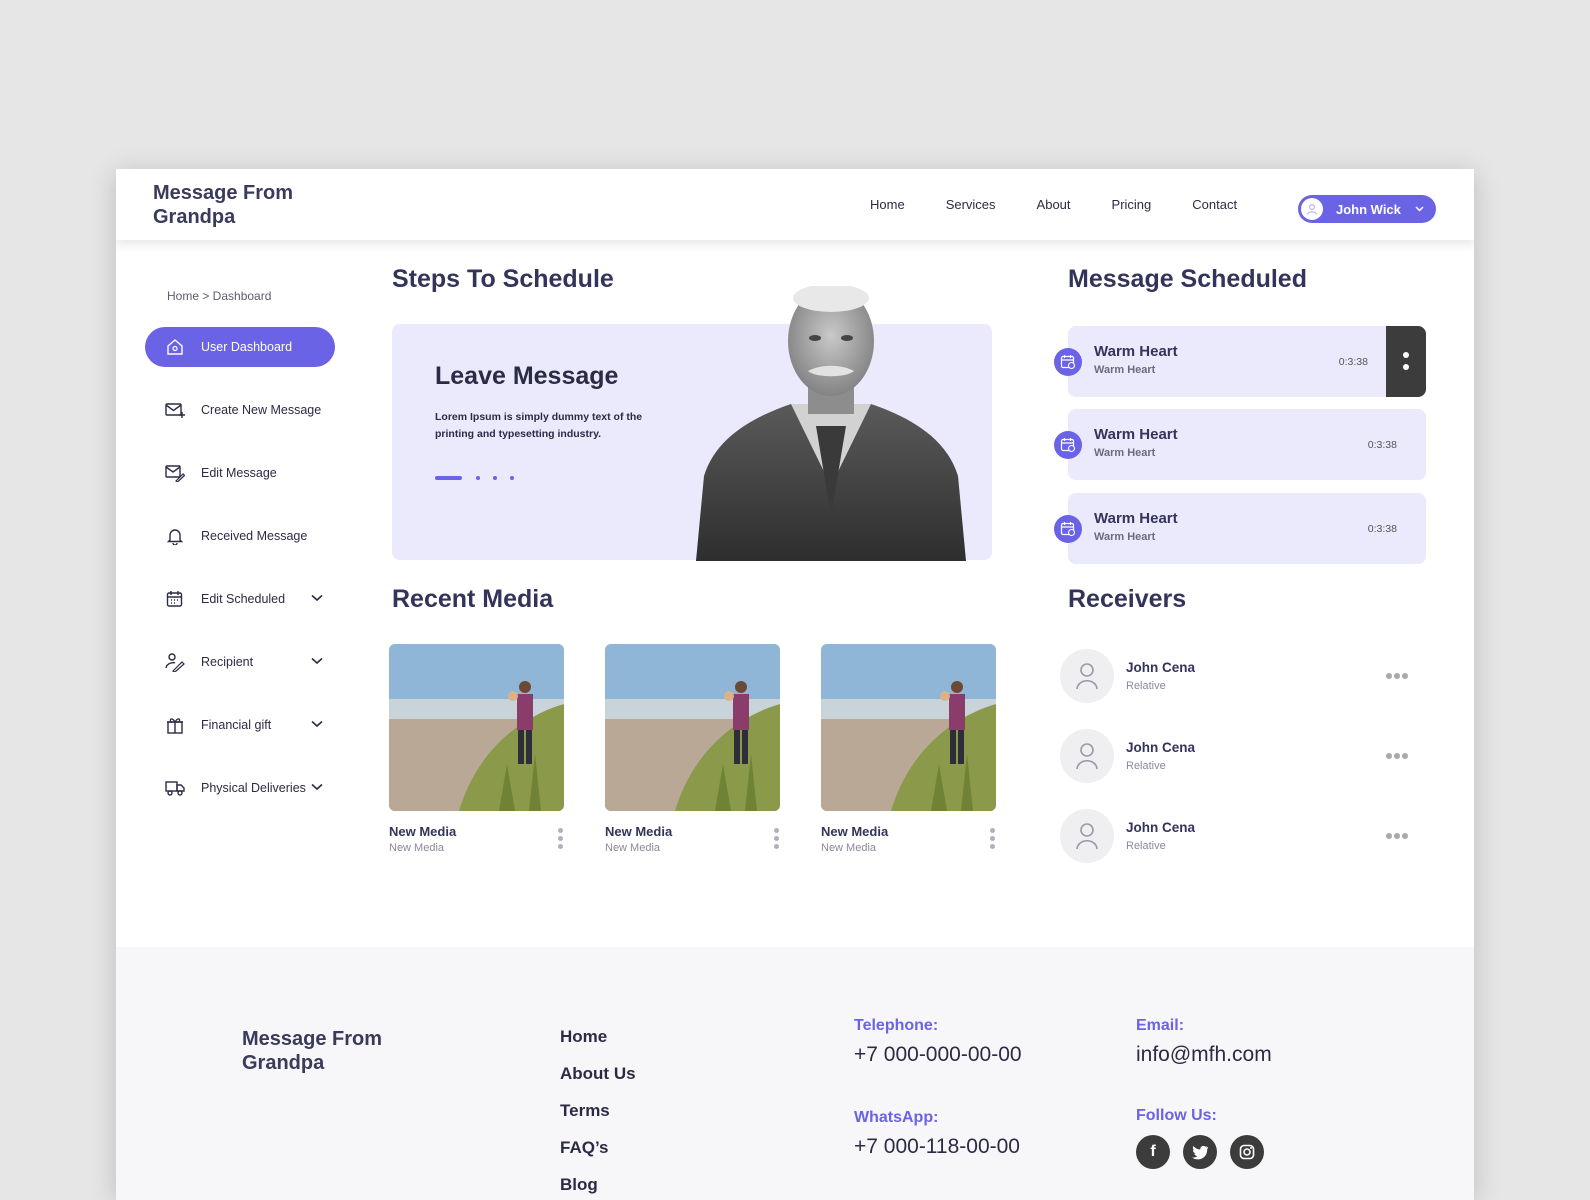 Image resolution: width=1590 pixels, height=1200 pixels. I want to click on section-title-steps: Steps To Schedule, so click(503, 279).